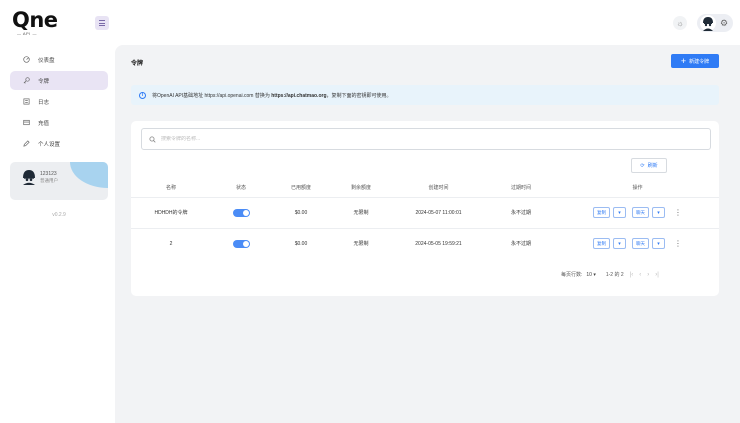  Describe the element at coordinates (26, 144) in the screenshot. I see `pen-icon` at that location.